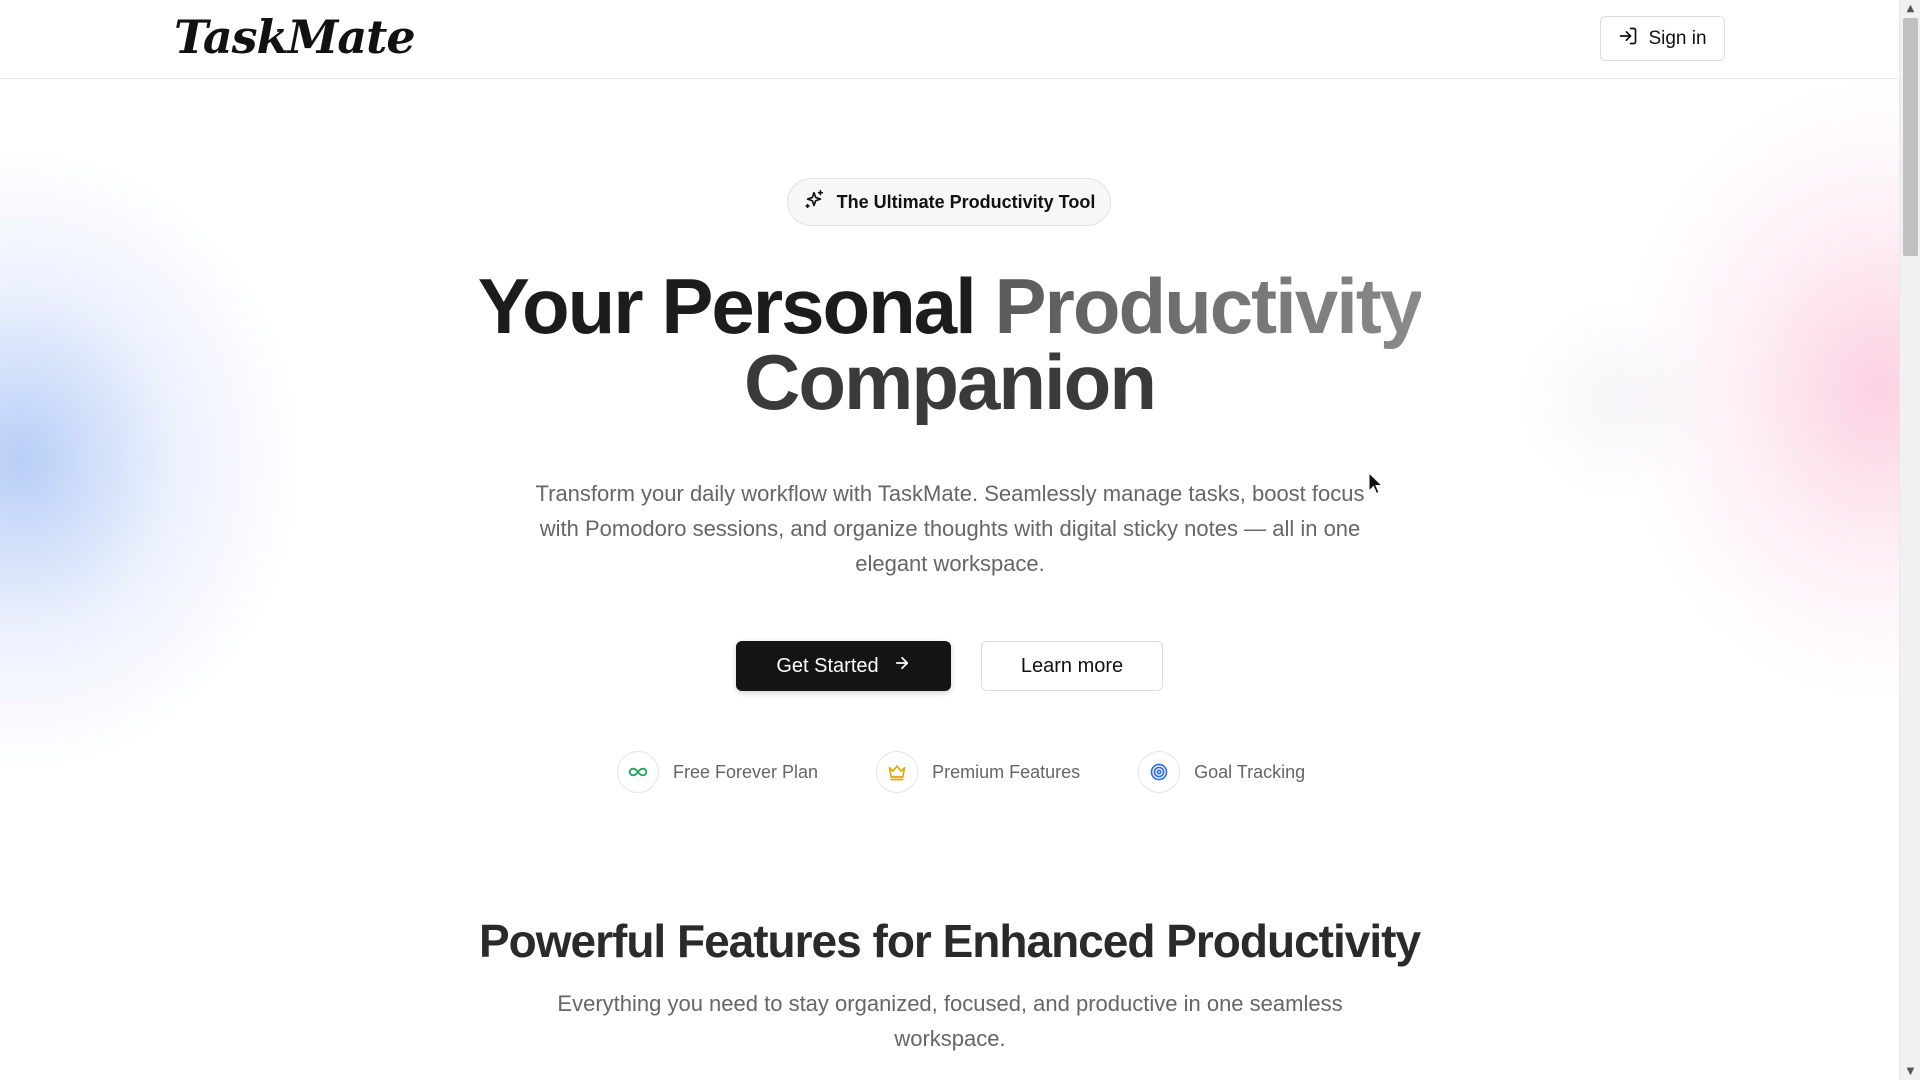 Image resolution: width=1920 pixels, height=1080 pixels. What do you see at coordinates (949, 39) in the screenshot?
I see `site-header: TaskMate Sign in` at bounding box center [949, 39].